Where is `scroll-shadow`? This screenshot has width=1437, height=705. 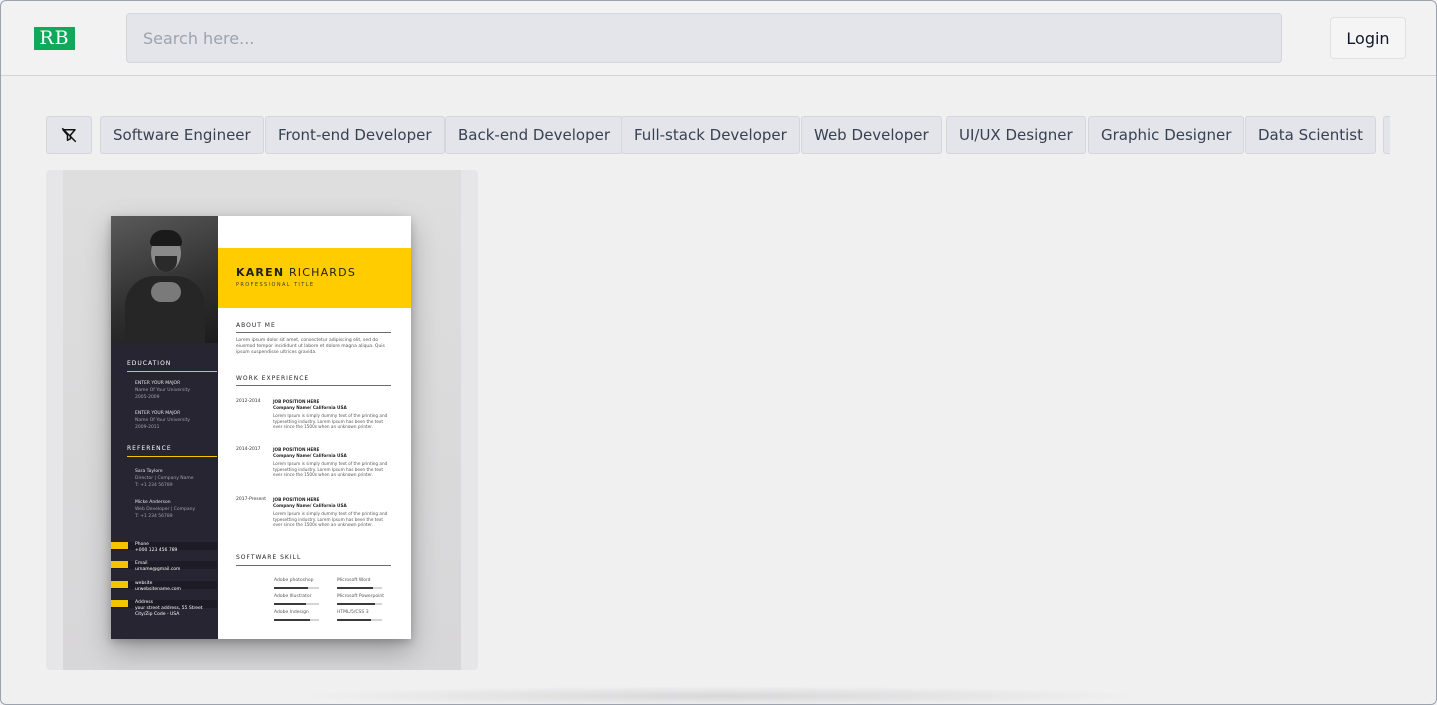 scroll-shadow is located at coordinates (720, 695).